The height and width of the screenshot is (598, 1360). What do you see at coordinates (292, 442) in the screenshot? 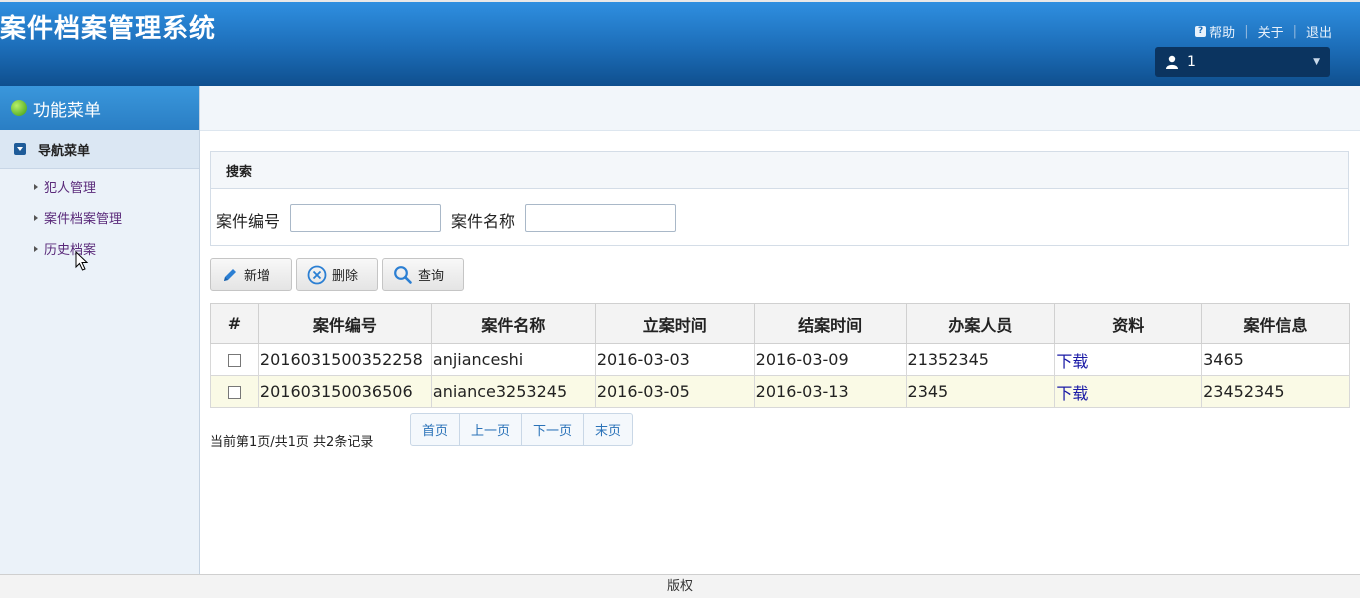
I see `page-info: 当前第1页/共1页 共2条记录` at bounding box center [292, 442].